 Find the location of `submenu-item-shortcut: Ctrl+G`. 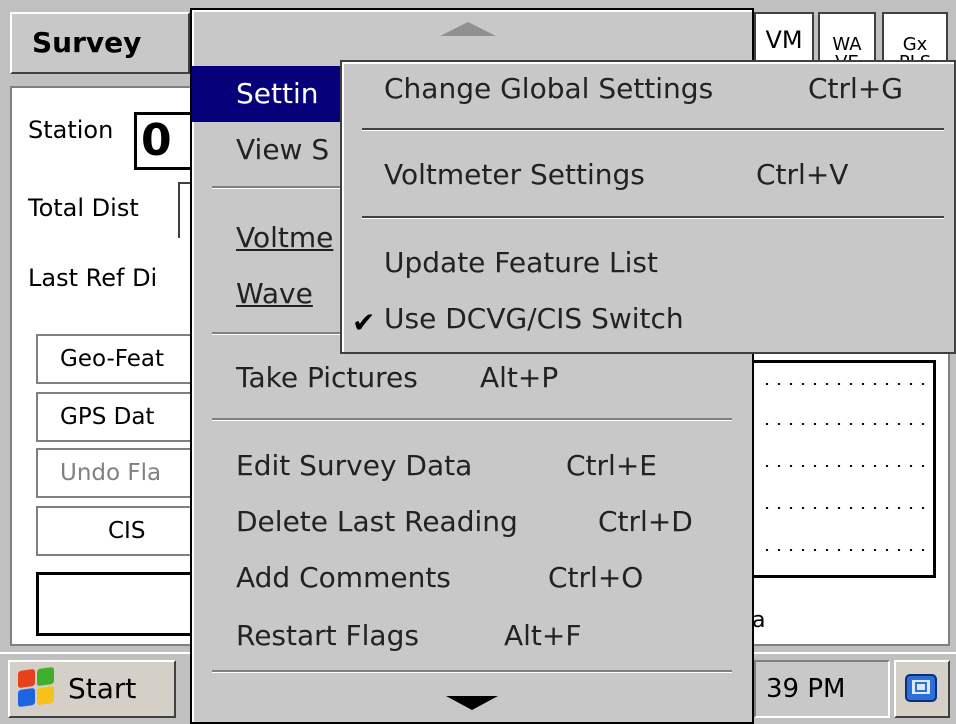

submenu-item-shortcut: Ctrl+G is located at coordinates (855, 88).